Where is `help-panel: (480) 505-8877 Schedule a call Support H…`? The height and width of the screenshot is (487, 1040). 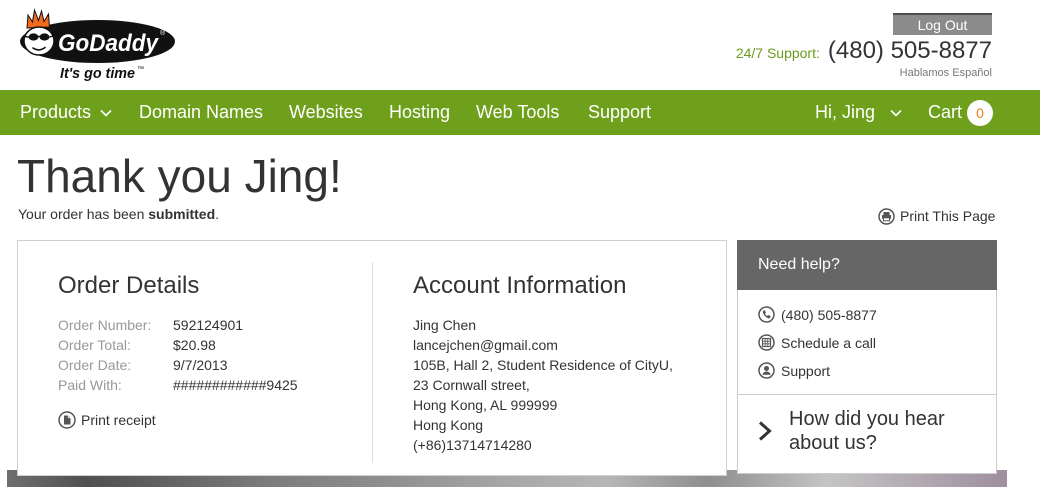 help-panel: (480) 505-8877 Schedule a call Support H… is located at coordinates (867, 382).